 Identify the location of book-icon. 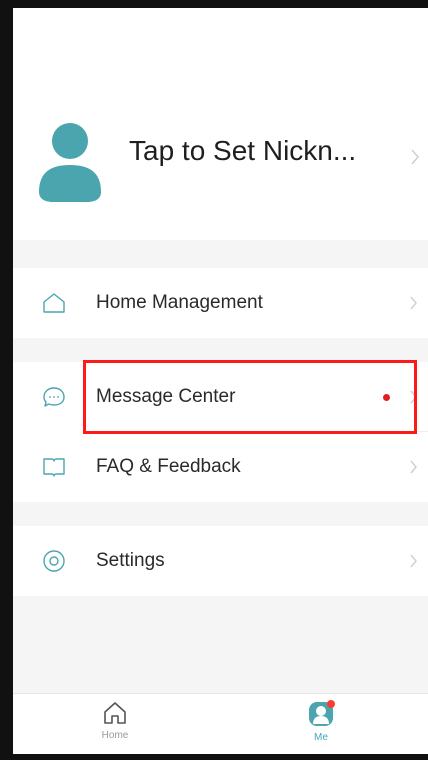
(54, 467).